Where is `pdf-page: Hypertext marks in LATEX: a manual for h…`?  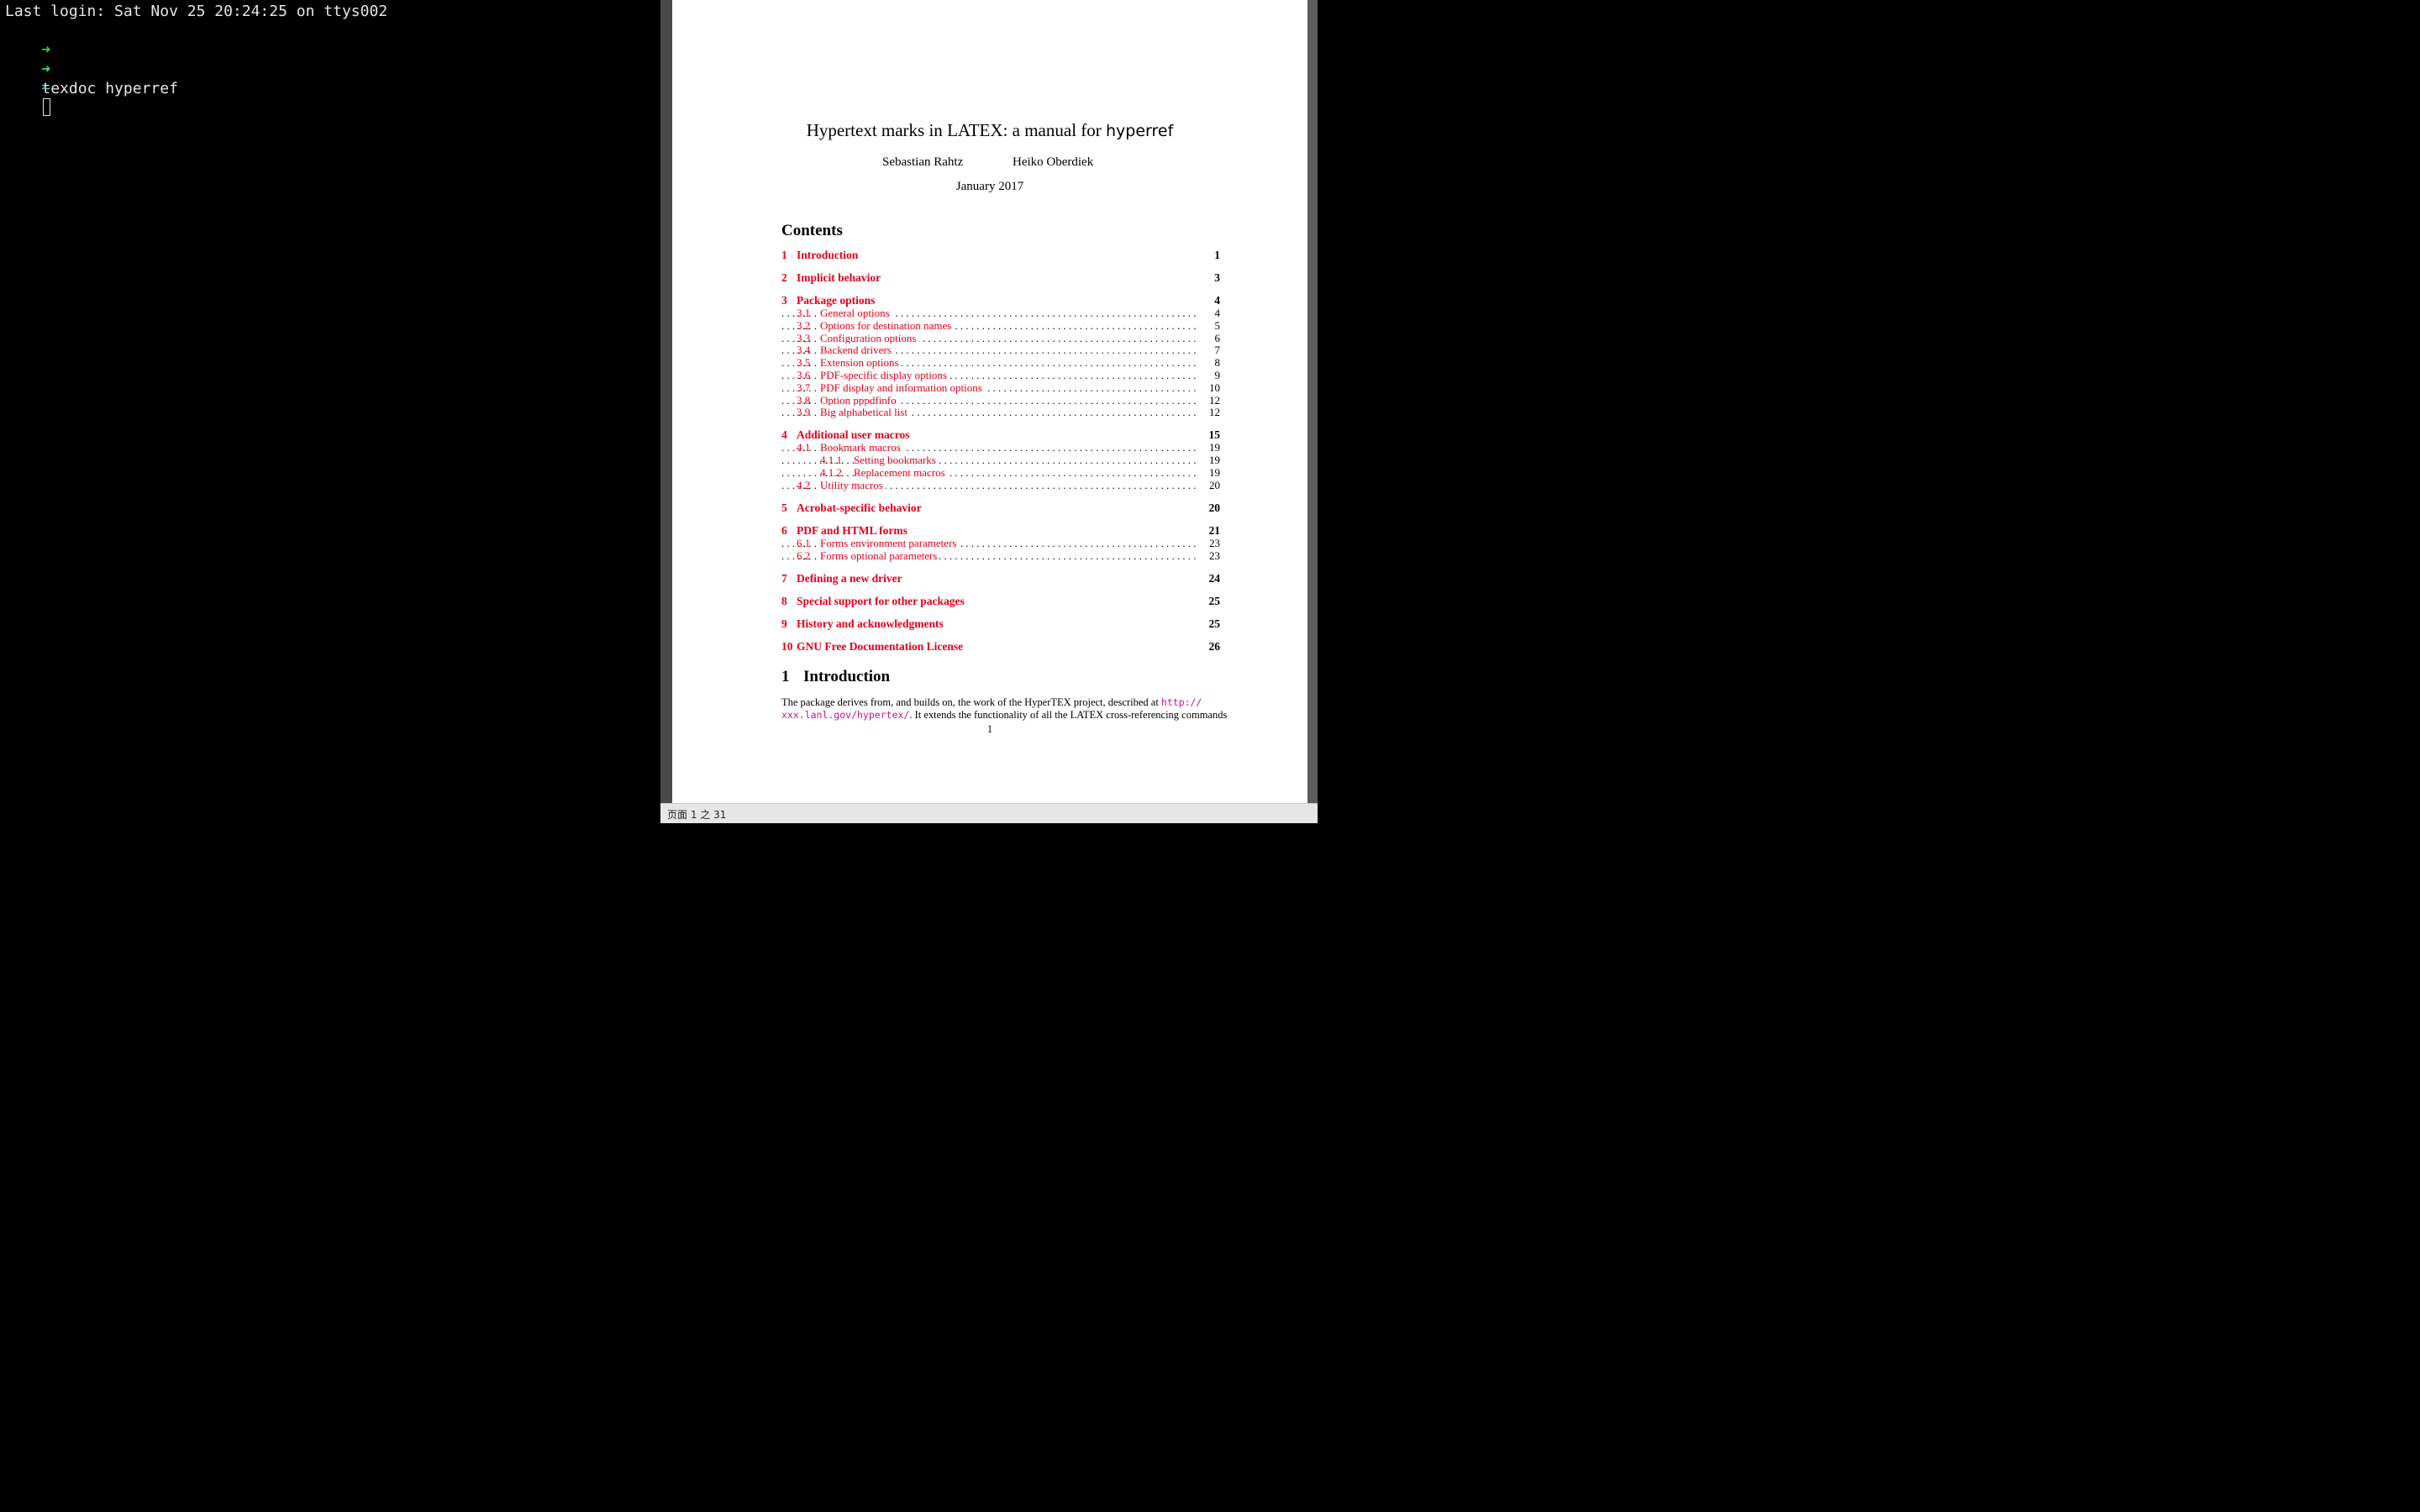
pdf-page: Hypertext marks in LATEX: a manual for h… is located at coordinates (990, 401).